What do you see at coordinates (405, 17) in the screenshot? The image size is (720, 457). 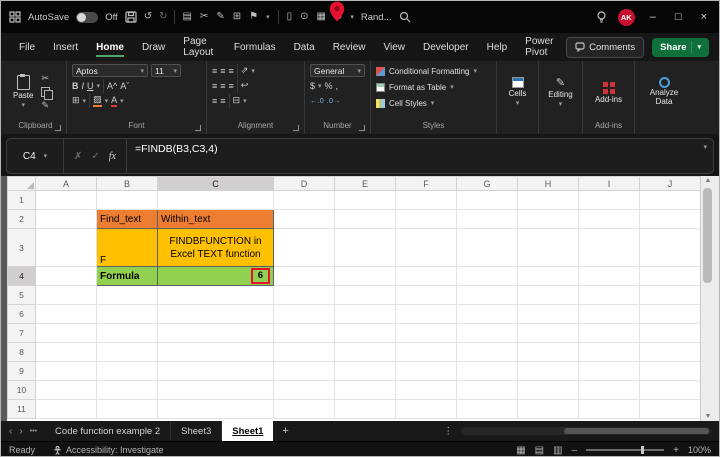 I see `search-icon` at bounding box center [405, 17].